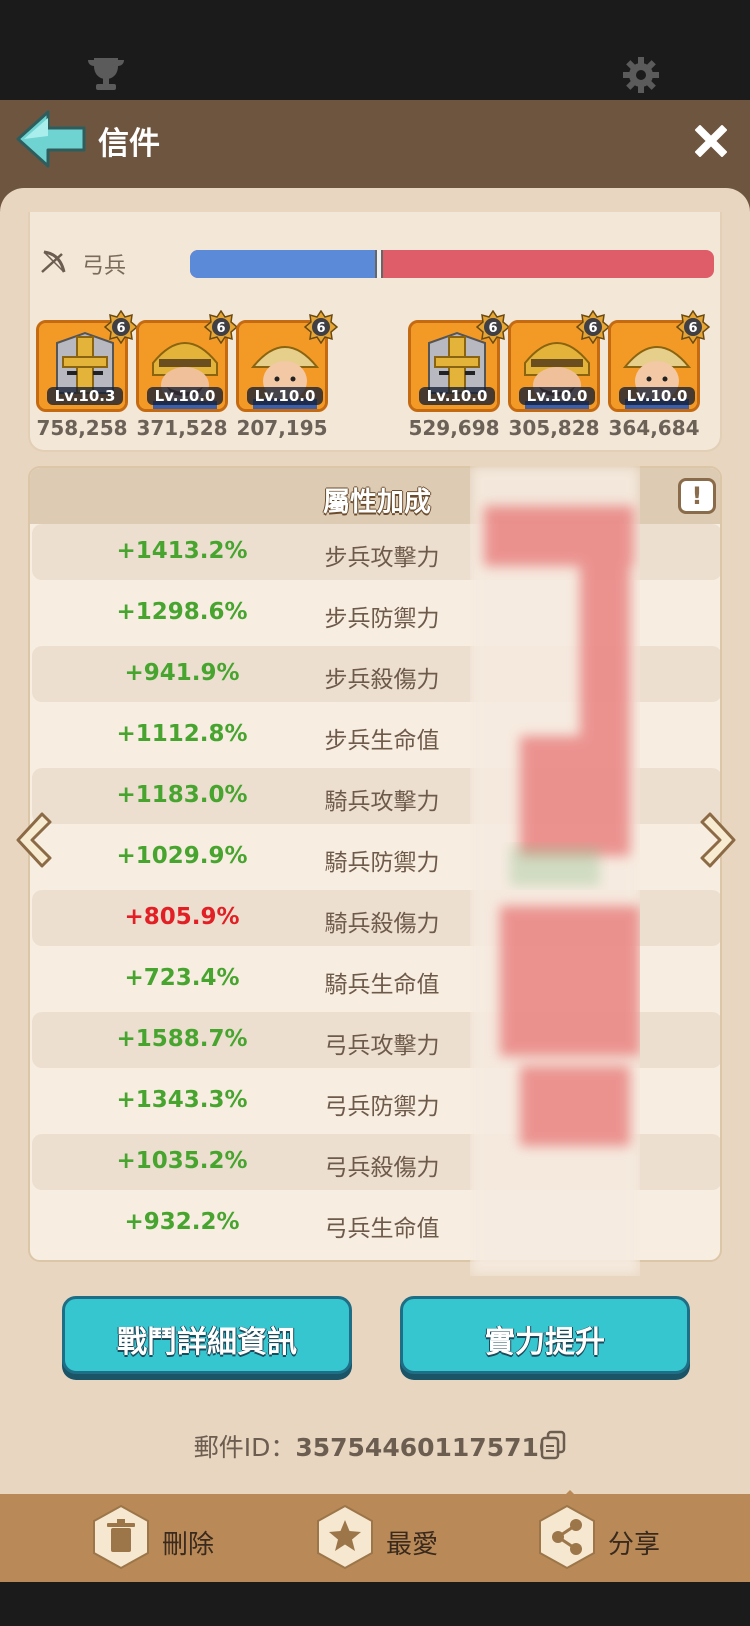 Image resolution: width=750 pixels, height=1626 pixels. What do you see at coordinates (697, 496) in the screenshot?
I see `info-button: !` at bounding box center [697, 496].